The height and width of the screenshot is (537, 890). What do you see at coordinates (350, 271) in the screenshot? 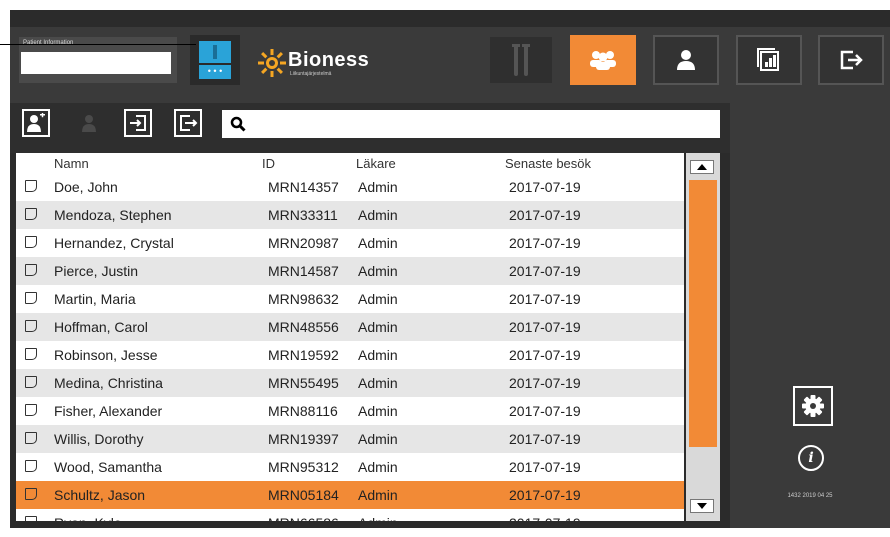
I see `table-row: Pierce, Justin MRN14587 Admin 2017-07-19` at bounding box center [350, 271].